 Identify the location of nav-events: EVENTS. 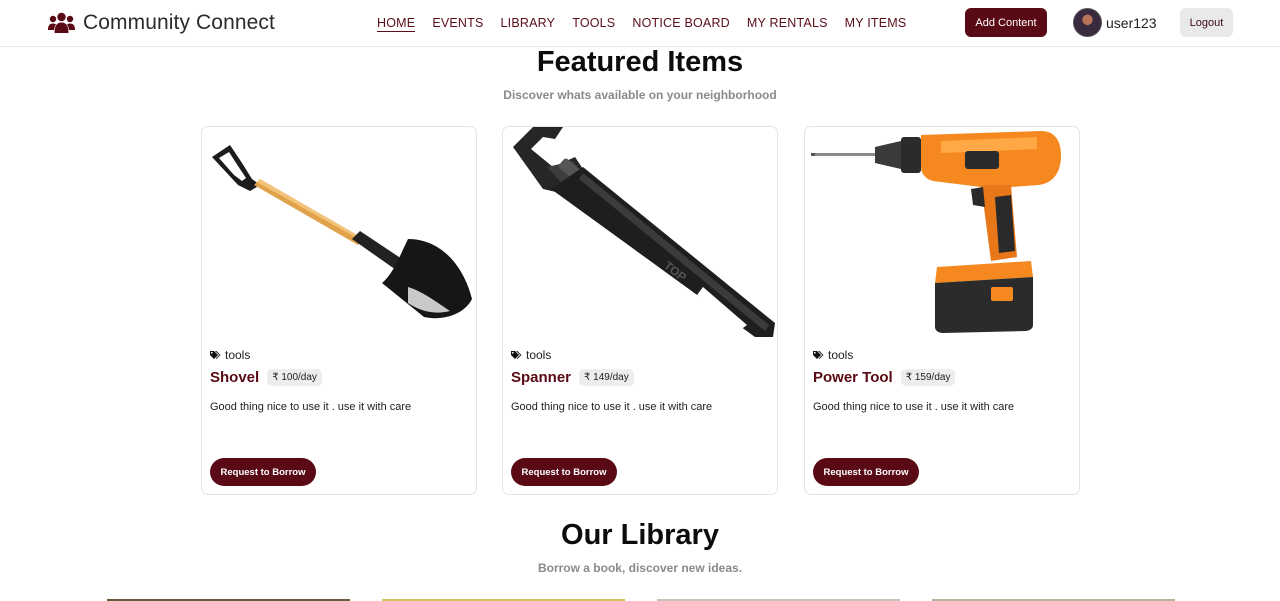
(457, 23).